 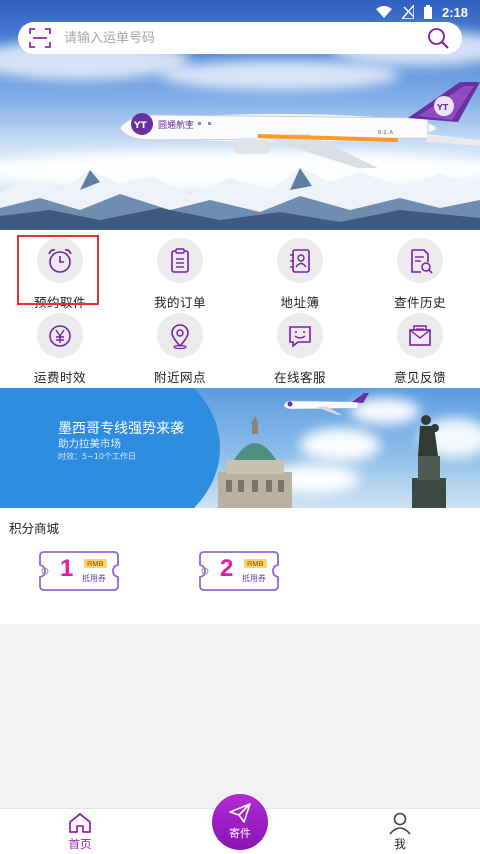 What do you see at coordinates (58, 270) in the screenshot?
I see `highlight-box` at bounding box center [58, 270].